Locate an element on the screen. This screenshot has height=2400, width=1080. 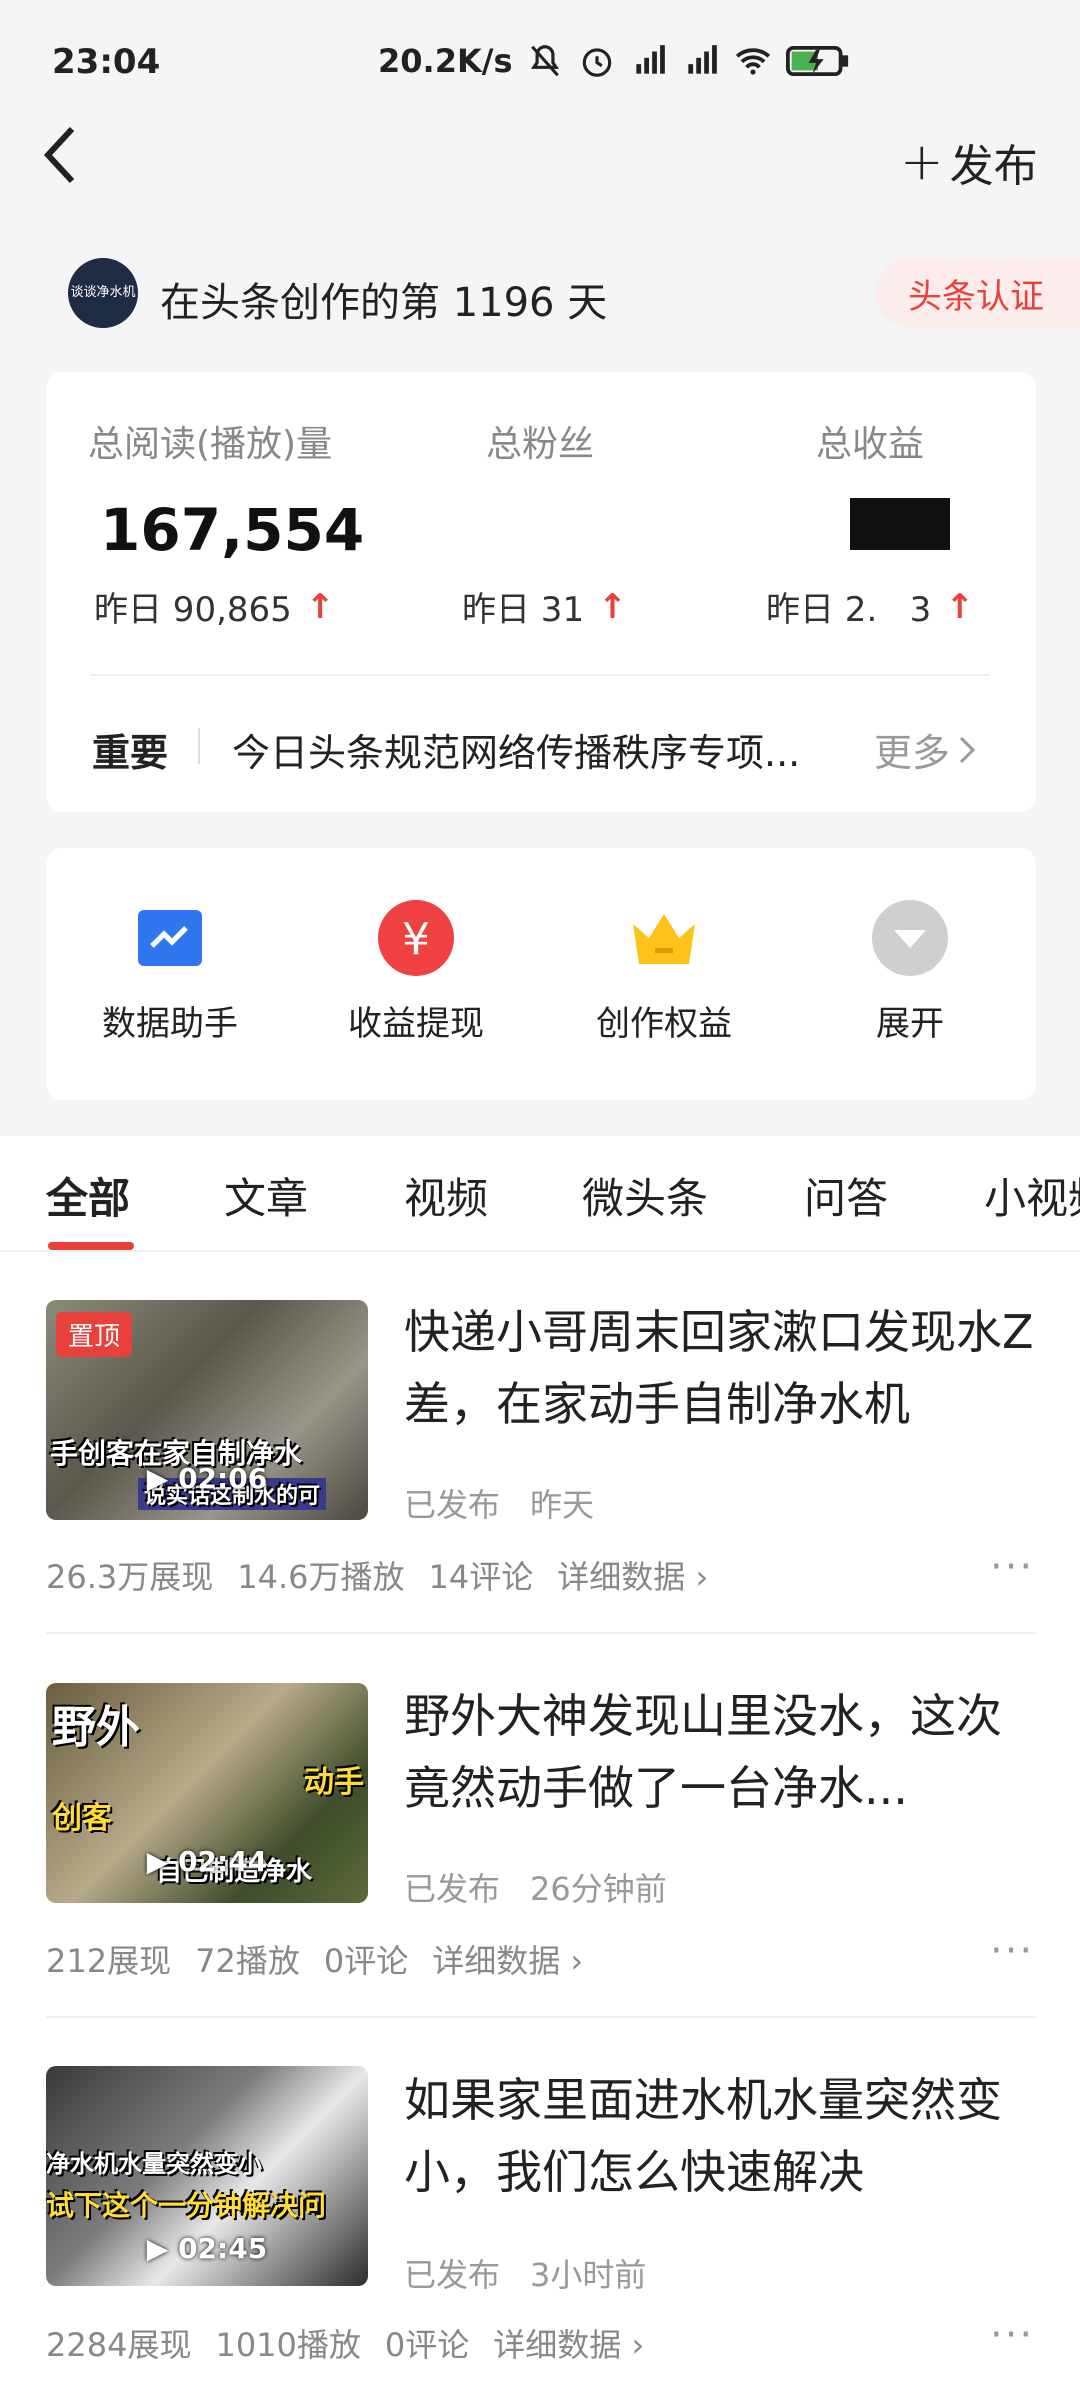
thumb-caption: 动手 is located at coordinates (334, 1782).